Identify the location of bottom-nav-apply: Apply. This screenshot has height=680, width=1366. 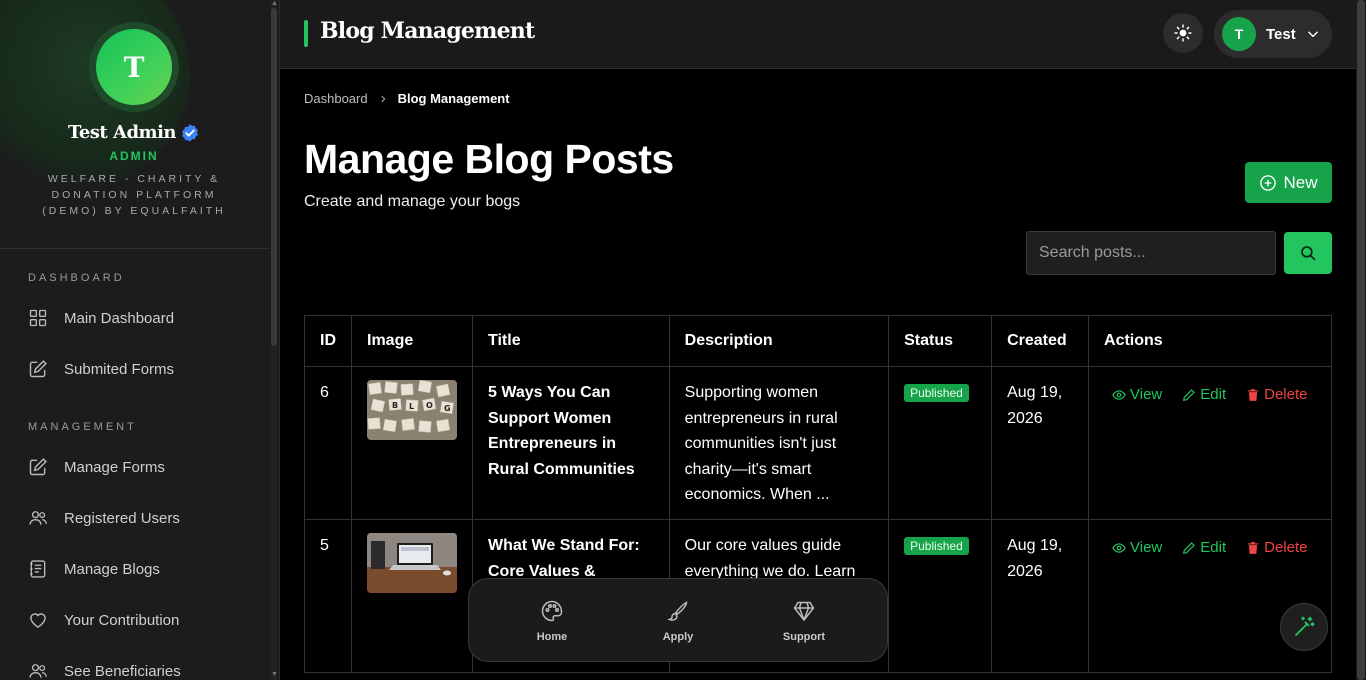
(678, 620).